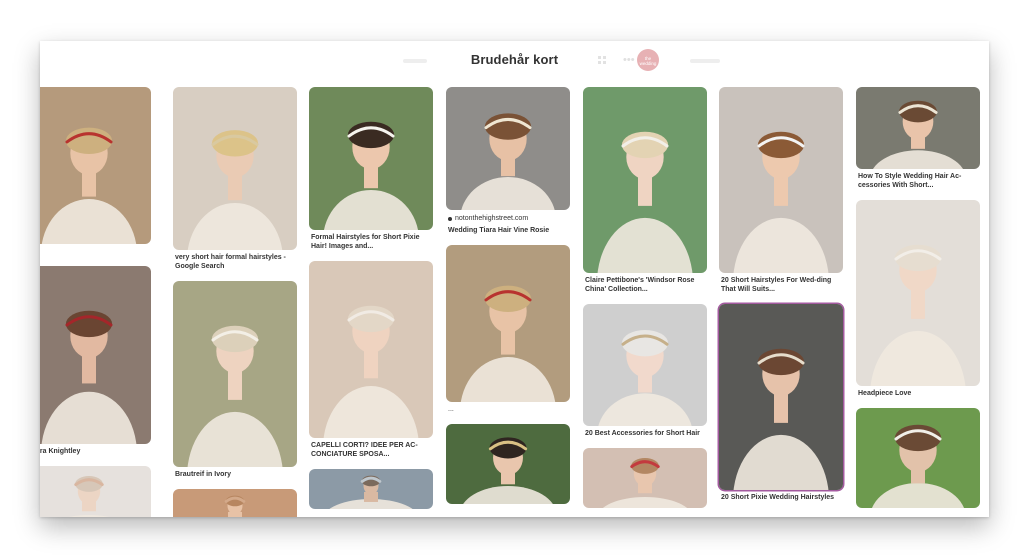 Image resolution: width=1024 pixels, height=558 pixels. I want to click on pin-caption: 20 Best Accessories for Short Hair, so click(645, 432).